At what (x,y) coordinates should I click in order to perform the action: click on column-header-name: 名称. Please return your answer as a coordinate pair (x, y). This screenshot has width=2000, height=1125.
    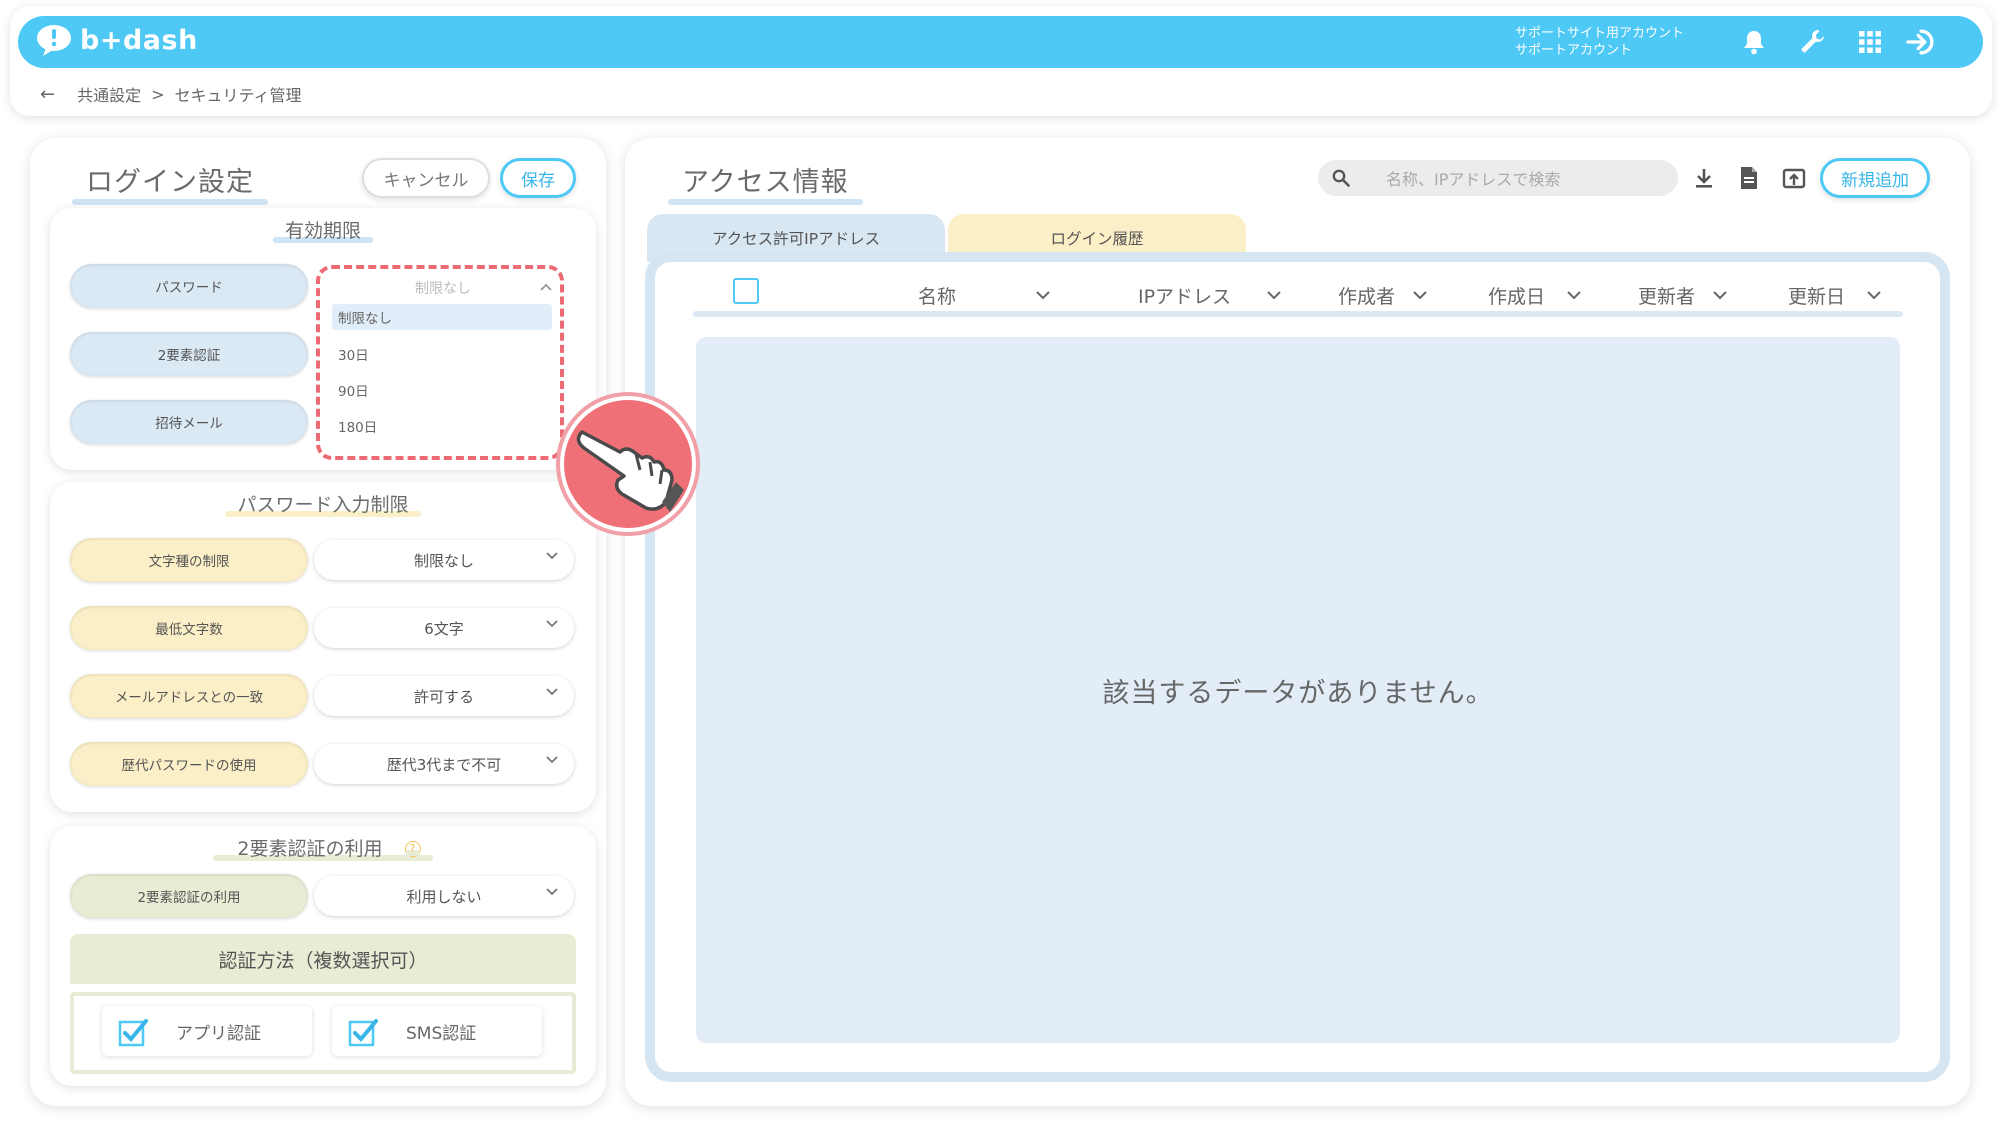
    Looking at the image, I should click on (984, 295).